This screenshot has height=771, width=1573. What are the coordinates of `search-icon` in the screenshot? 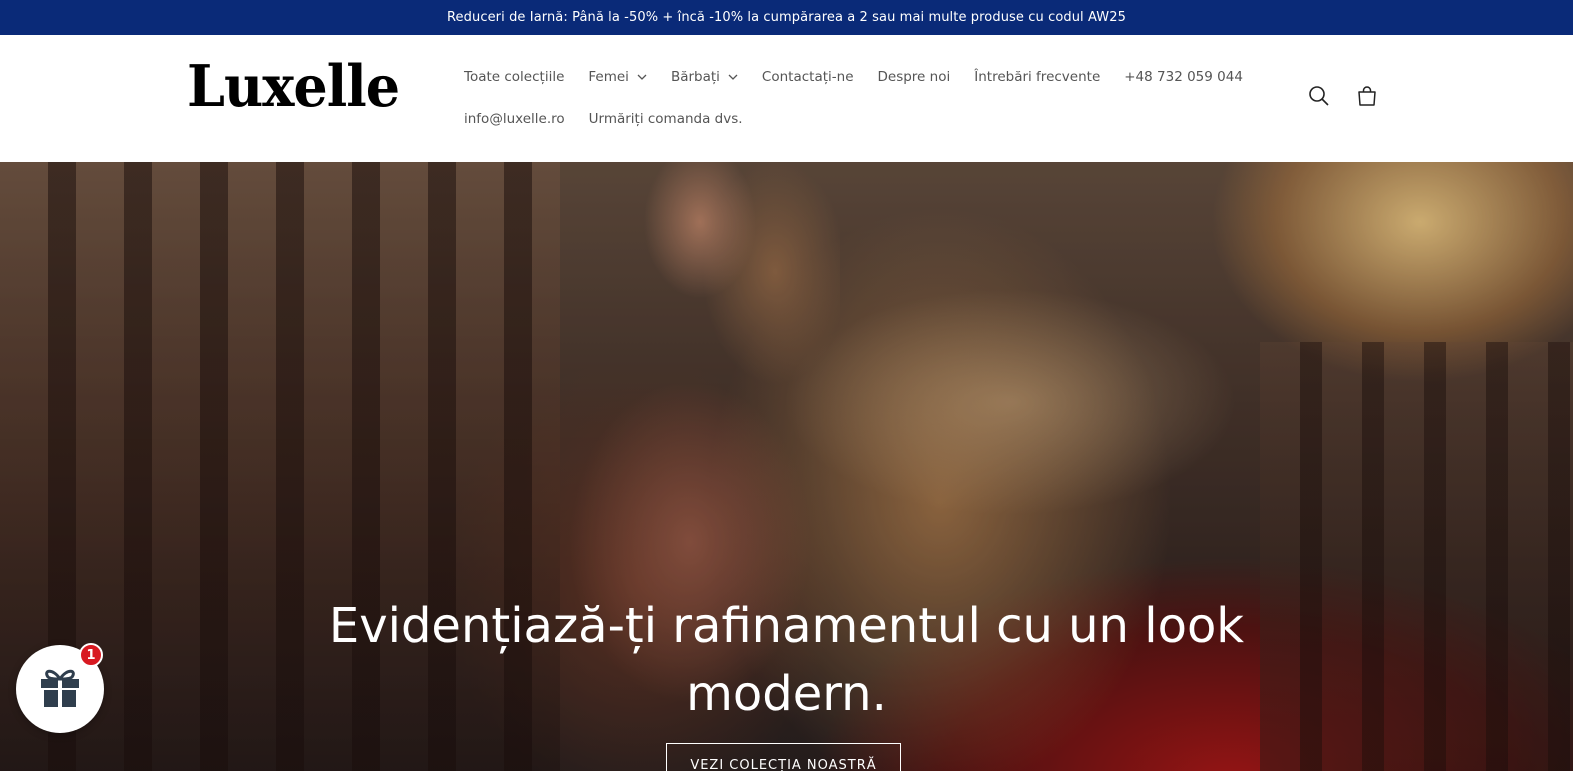 It's located at (1319, 96).